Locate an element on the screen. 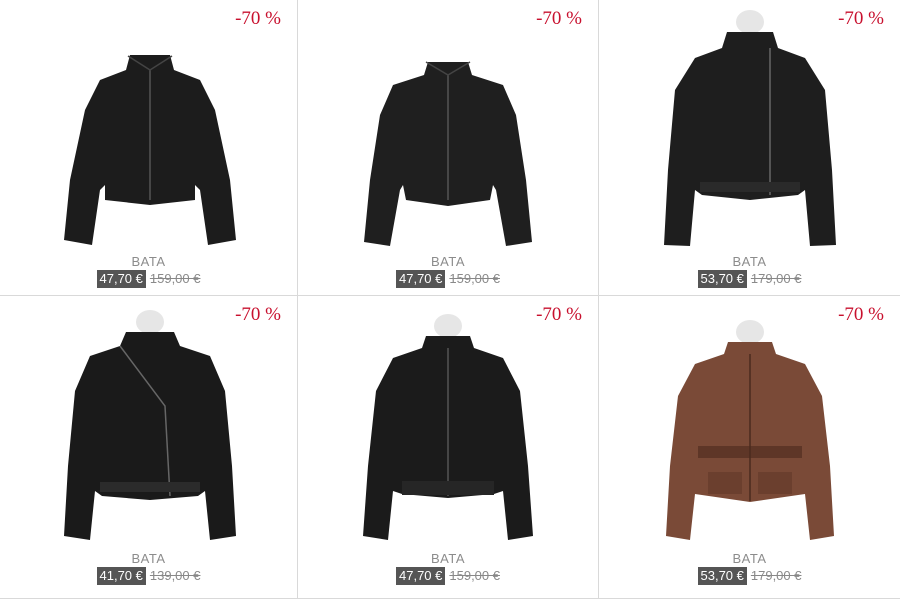  sale-price: 41,70 € is located at coordinates (121, 576).